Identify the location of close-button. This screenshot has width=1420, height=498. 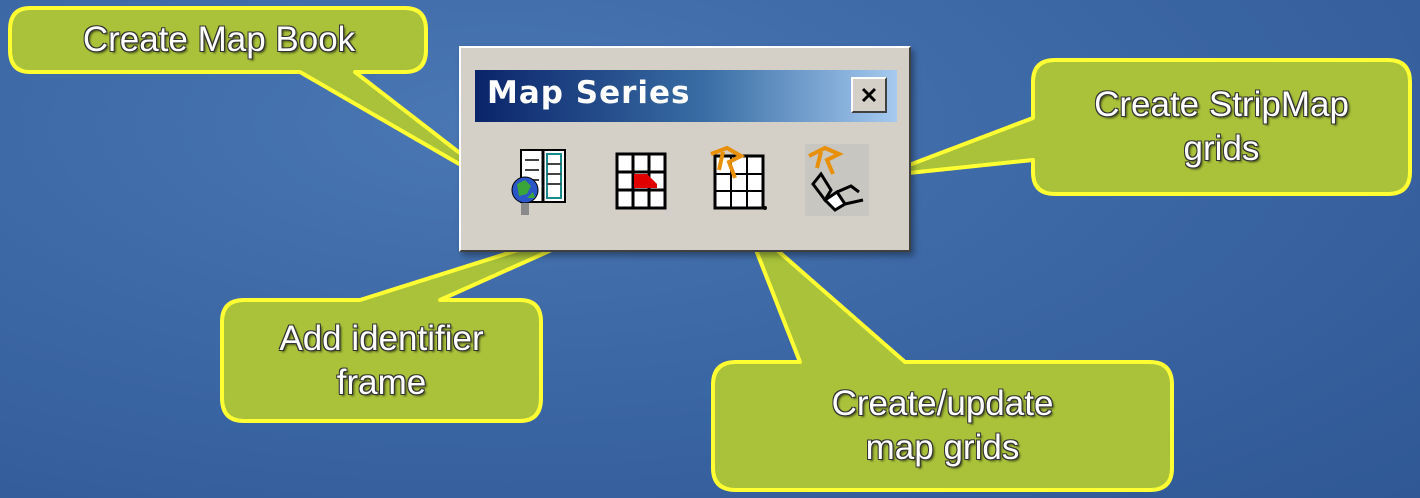
(869, 95).